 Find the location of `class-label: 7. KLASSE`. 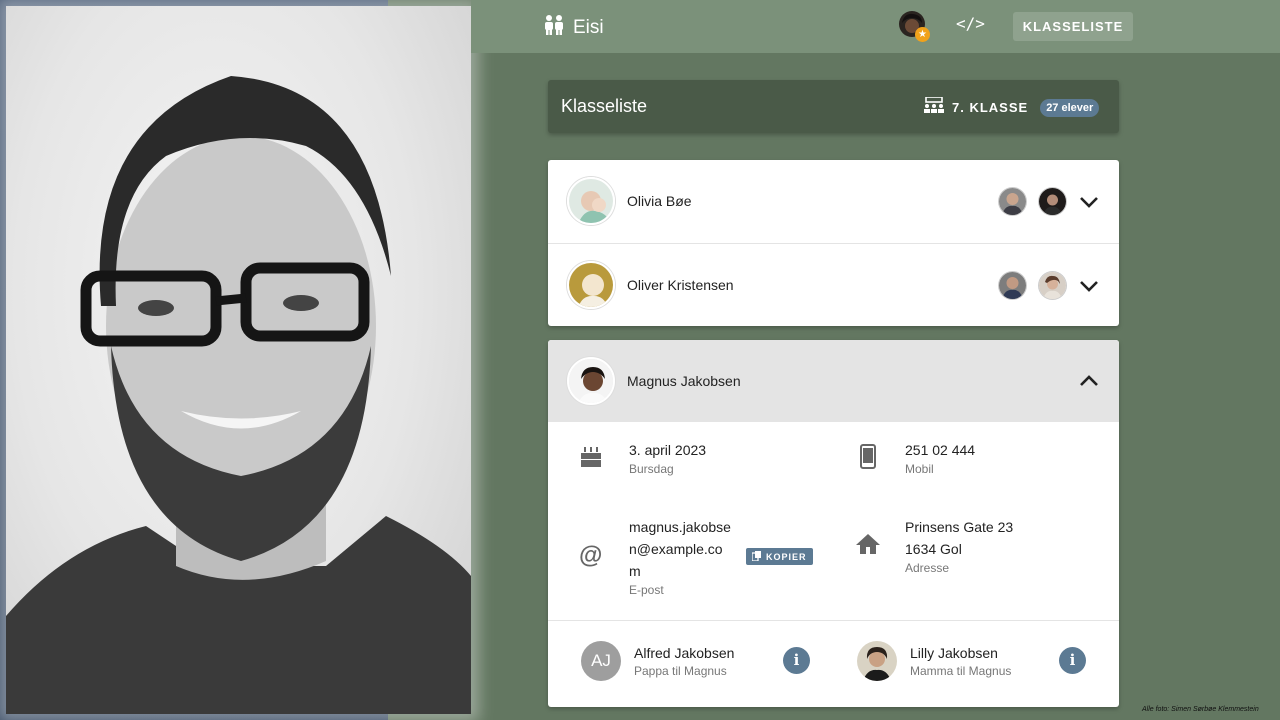

class-label: 7. KLASSE is located at coordinates (990, 107).